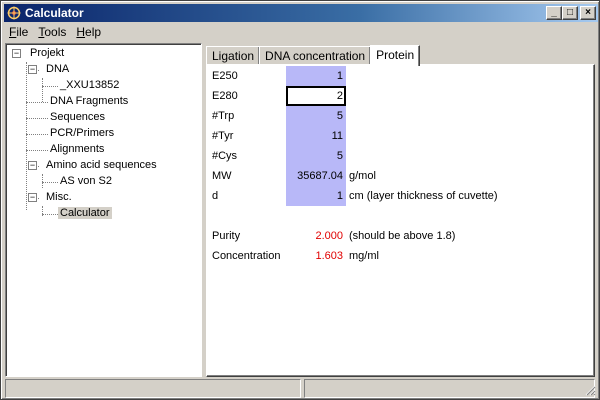 Image resolution: width=600 pixels, height=400 pixels. Describe the element at coordinates (226, 236) in the screenshot. I see `result-label-purity: Purity` at that location.